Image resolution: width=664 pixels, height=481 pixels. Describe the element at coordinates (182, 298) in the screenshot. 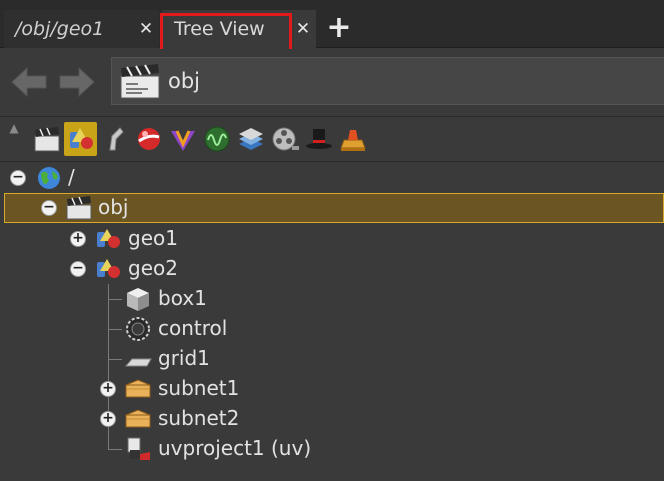

I see `tree-node-label: box1` at that location.